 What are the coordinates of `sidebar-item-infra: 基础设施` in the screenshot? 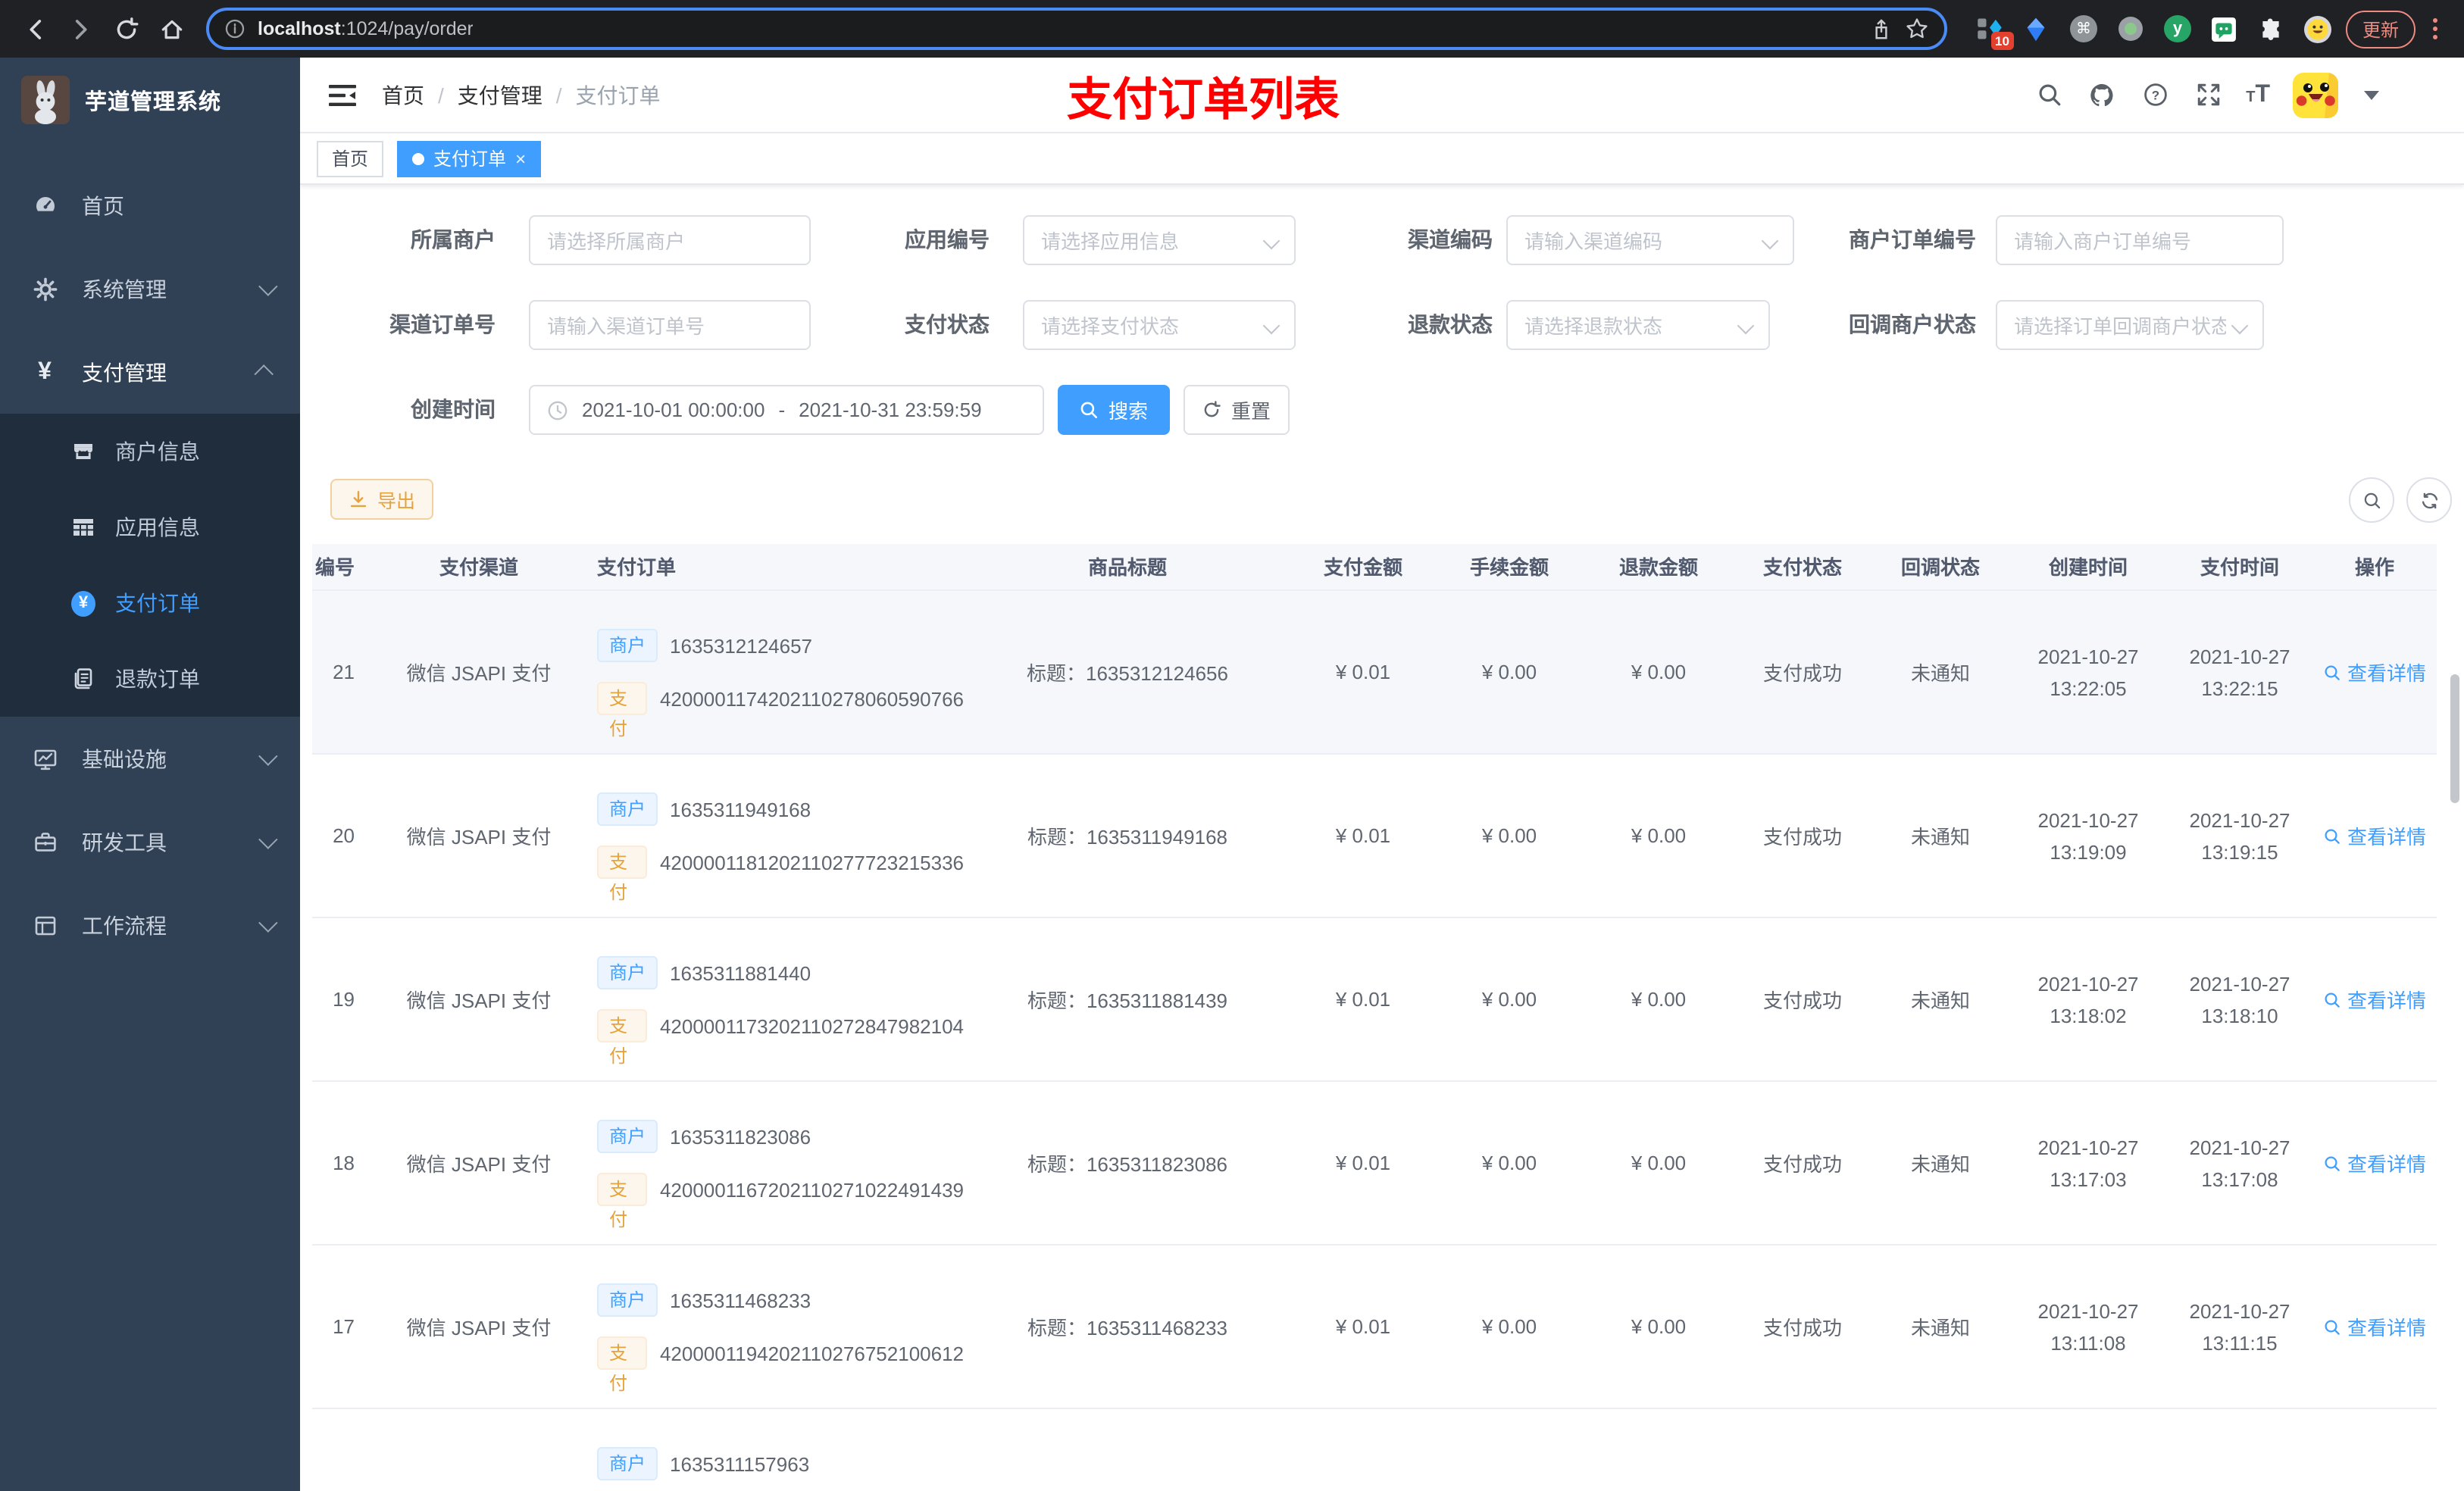 It's located at (150, 758).